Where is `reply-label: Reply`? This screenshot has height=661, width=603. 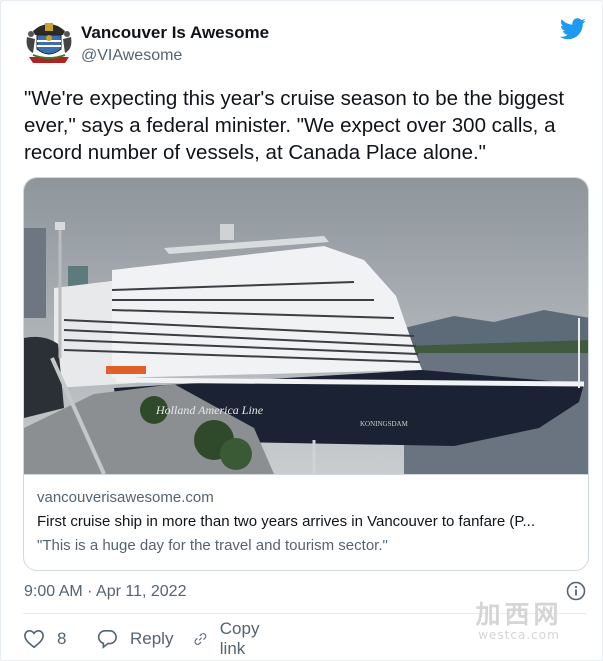 reply-label: Reply is located at coordinates (152, 638).